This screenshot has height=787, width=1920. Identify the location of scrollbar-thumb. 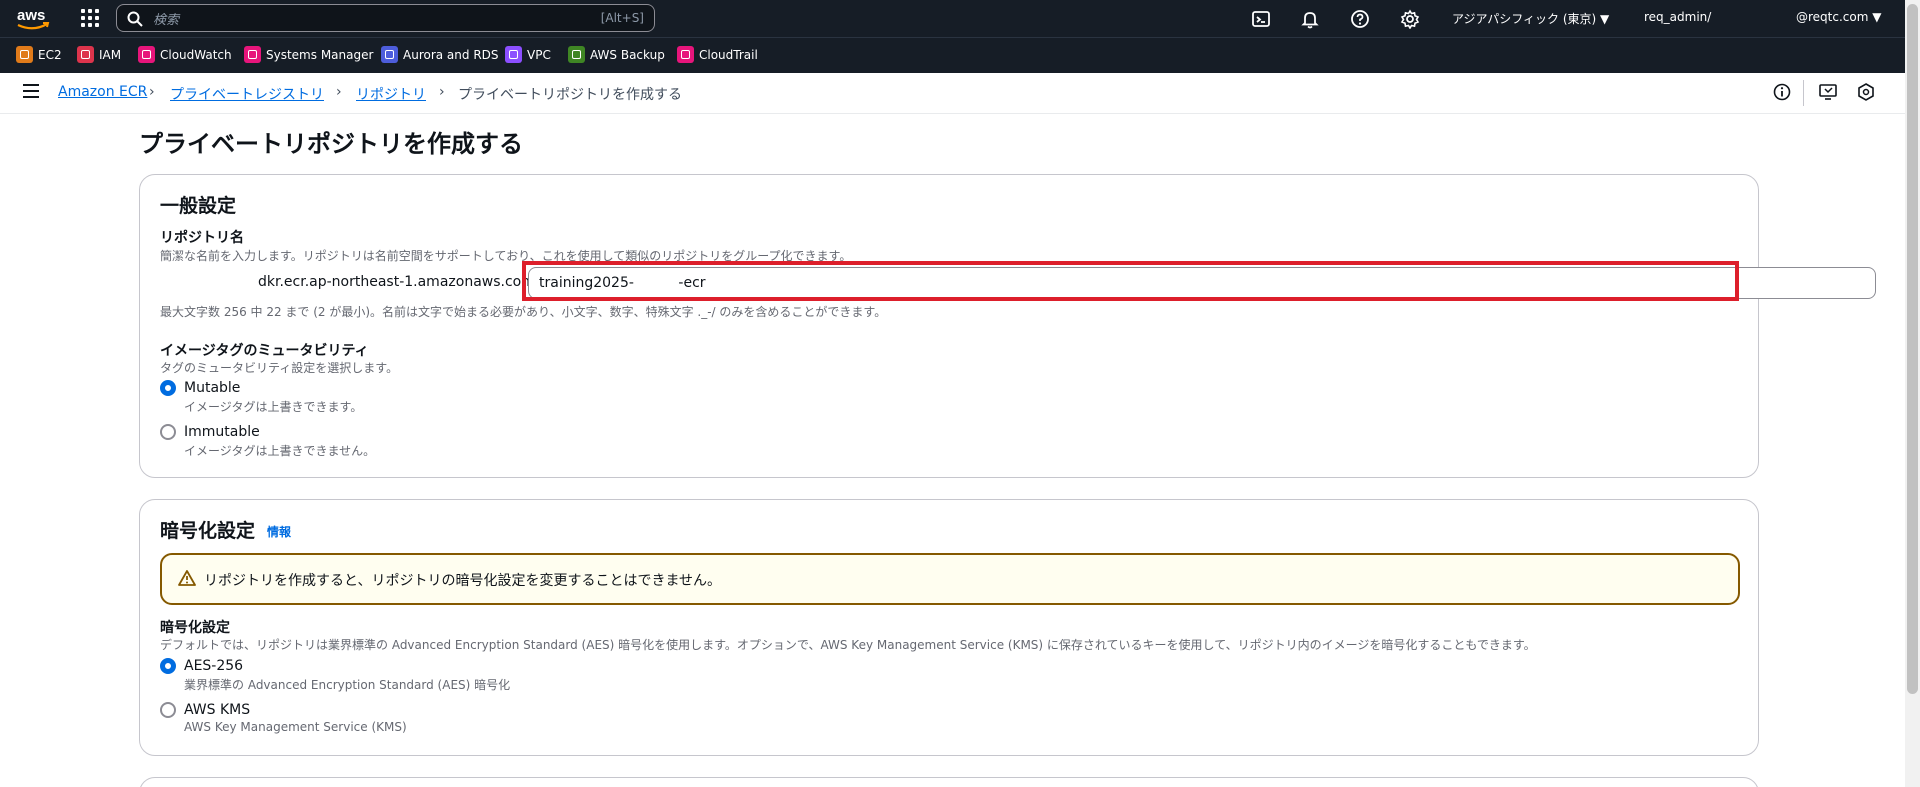
(1912, 349).